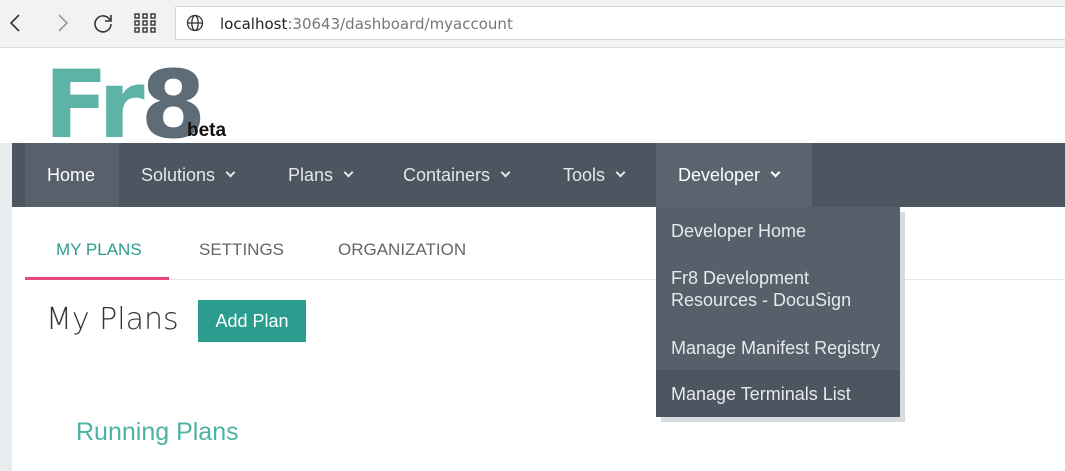  I want to click on nav-developer: Developer, so click(734, 175).